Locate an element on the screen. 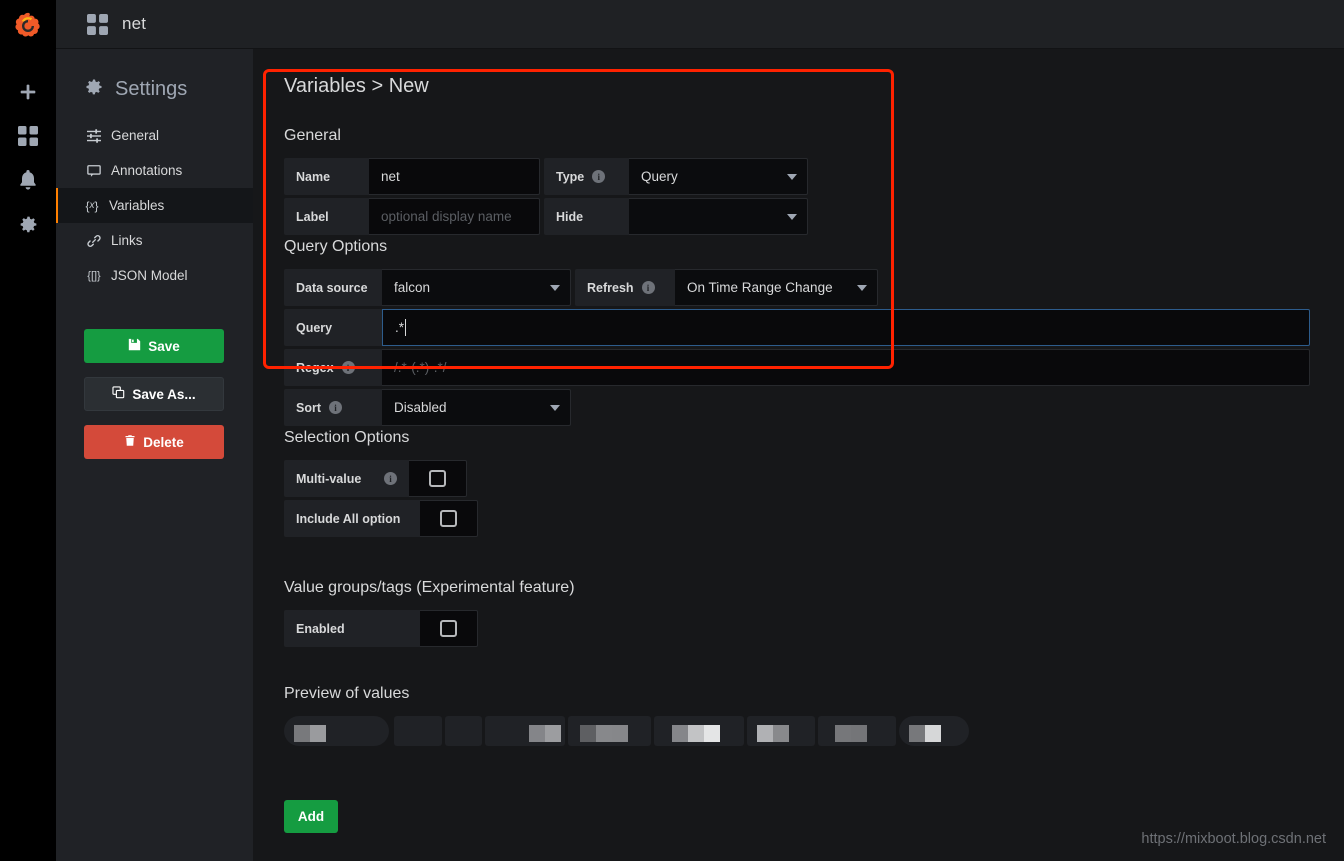 The image size is (1344, 861). label-label: Label is located at coordinates (326, 216).